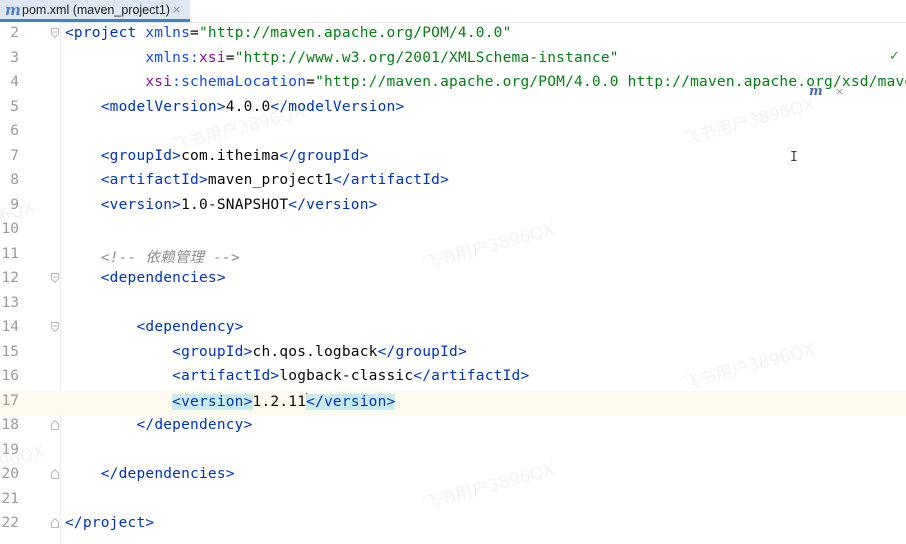 The image size is (906, 544). What do you see at coordinates (453, 501) in the screenshot?
I see `code-line: 21` at bounding box center [453, 501].